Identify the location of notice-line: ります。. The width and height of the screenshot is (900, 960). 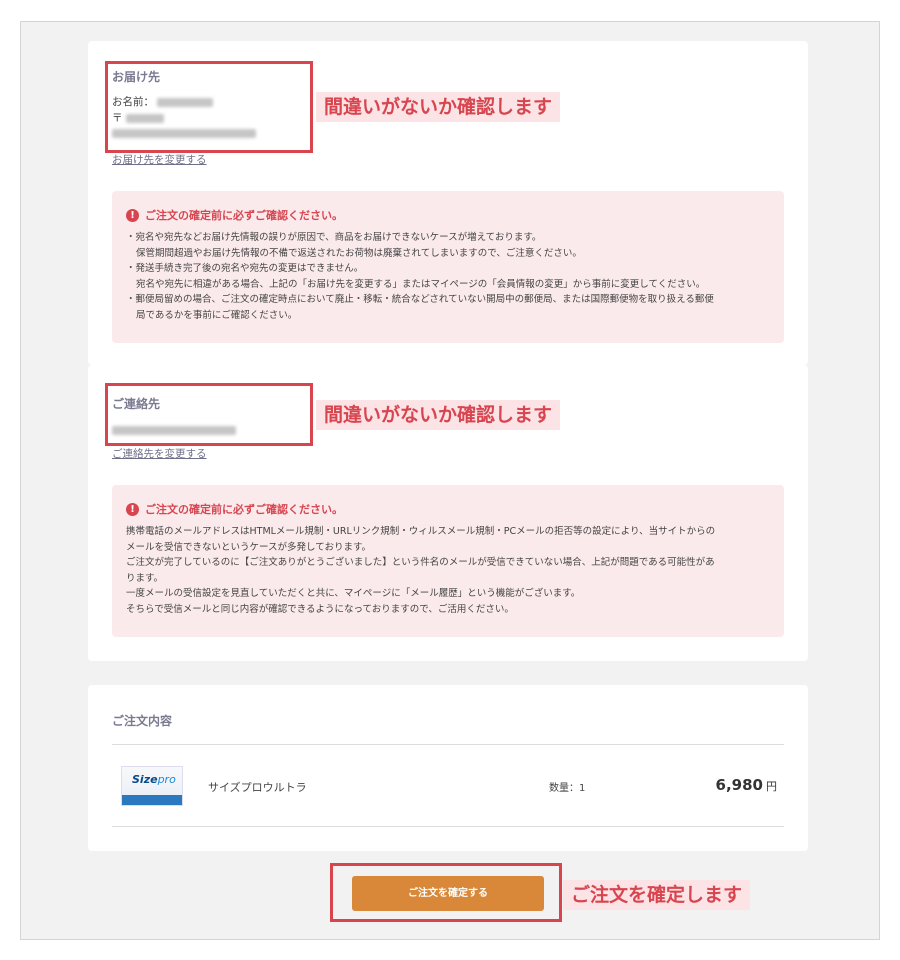
(145, 578).